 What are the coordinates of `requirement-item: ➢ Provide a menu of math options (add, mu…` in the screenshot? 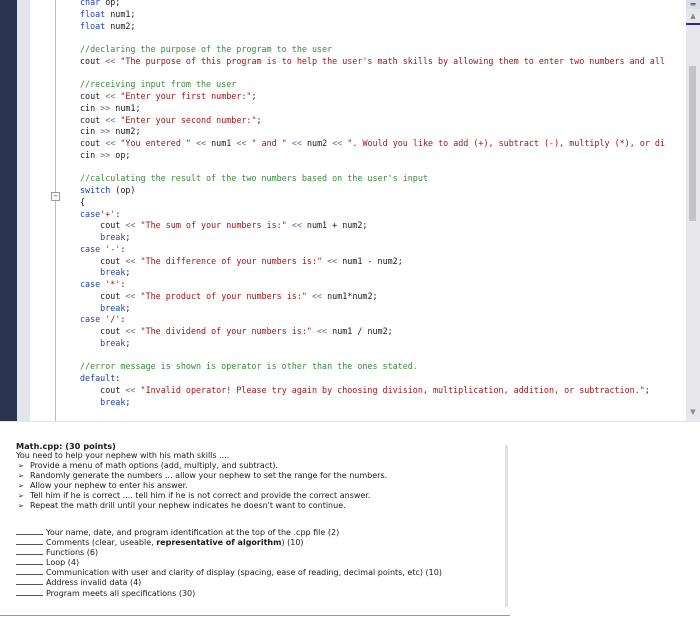 It's located at (266, 466).